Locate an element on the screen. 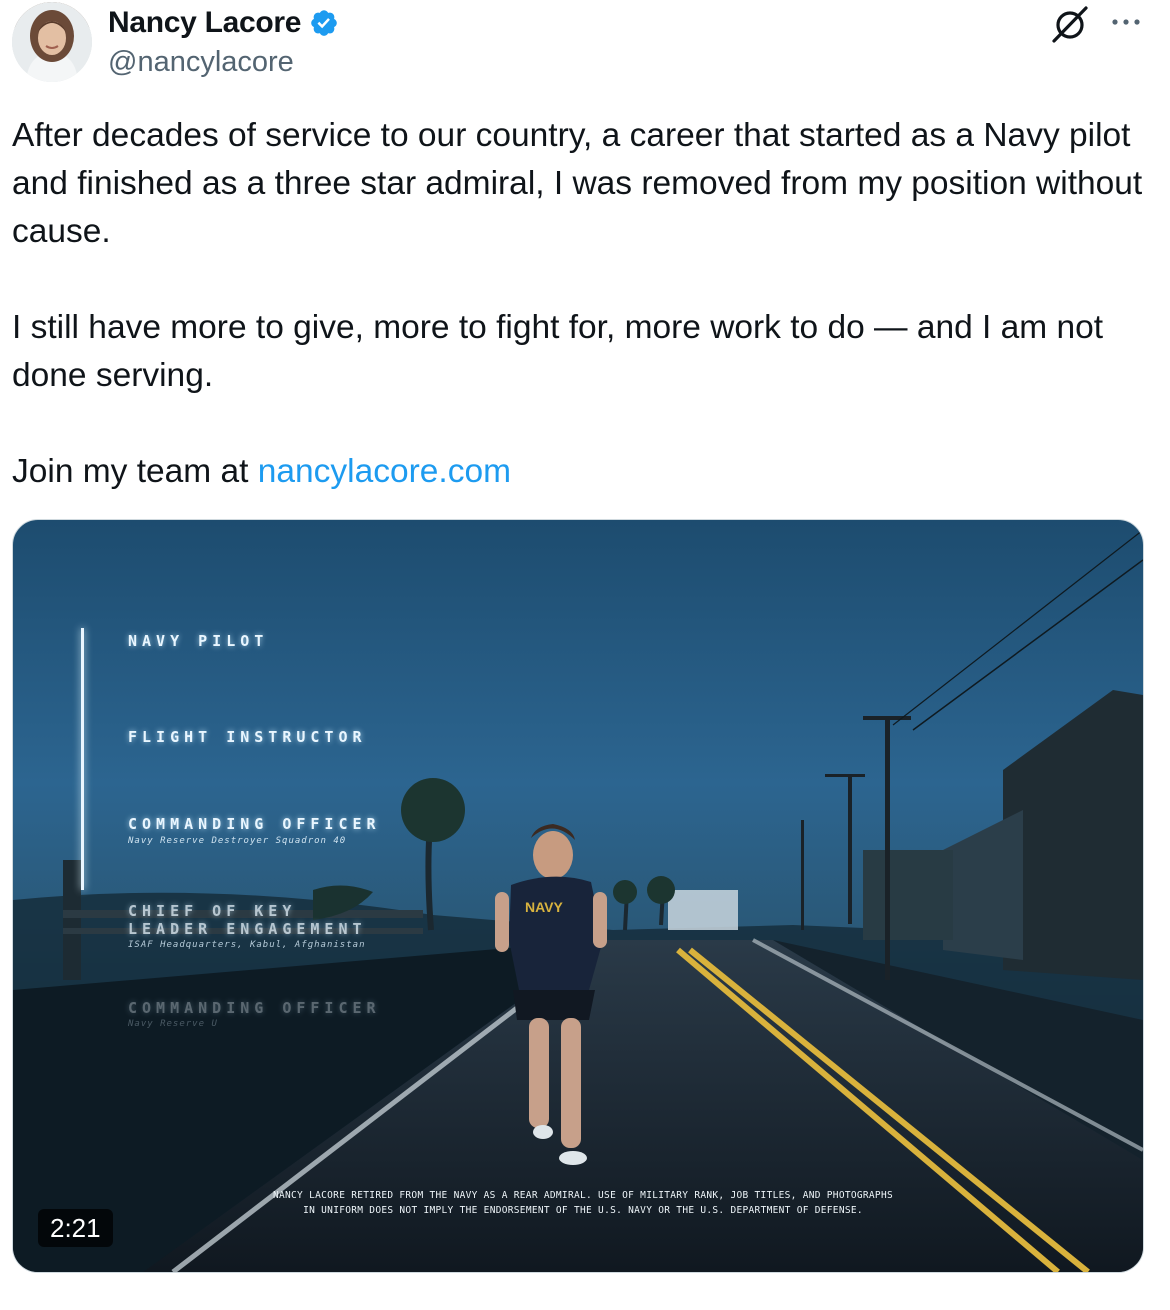 This screenshot has width=1170, height=1310. career-item-sub: ISAF Headquarters, Kabul, Afghanistan is located at coordinates (247, 945).